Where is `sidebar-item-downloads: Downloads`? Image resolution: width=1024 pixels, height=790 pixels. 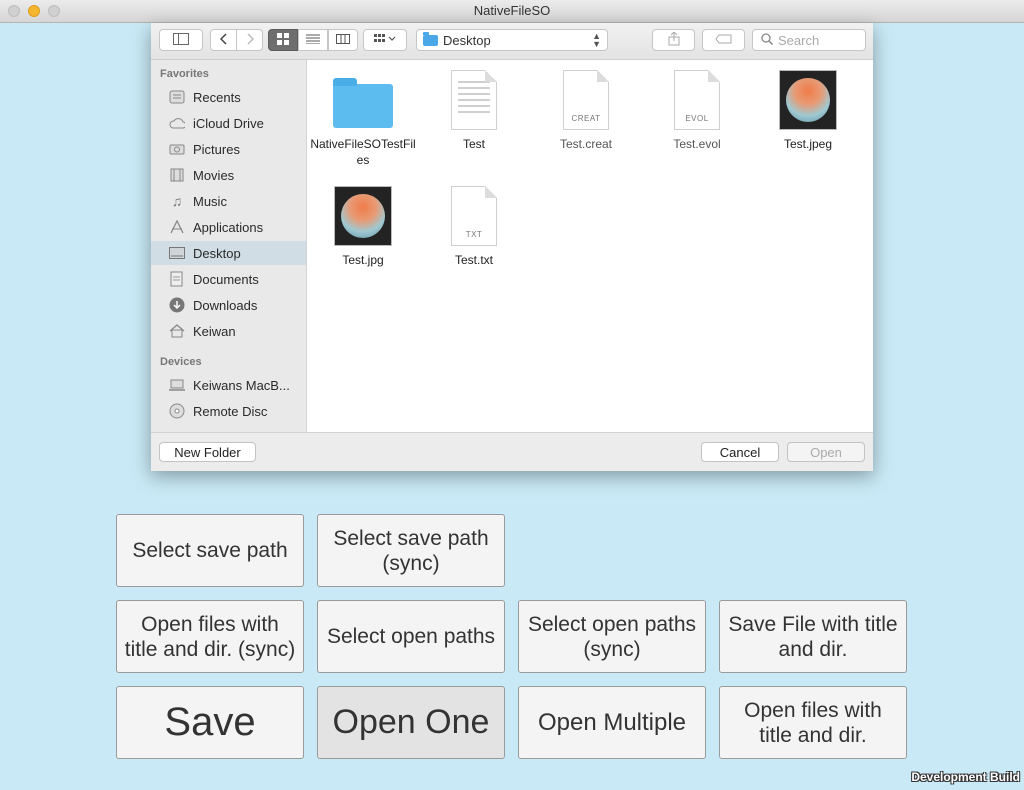
sidebar-item-downloads: Downloads is located at coordinates (228, 305).